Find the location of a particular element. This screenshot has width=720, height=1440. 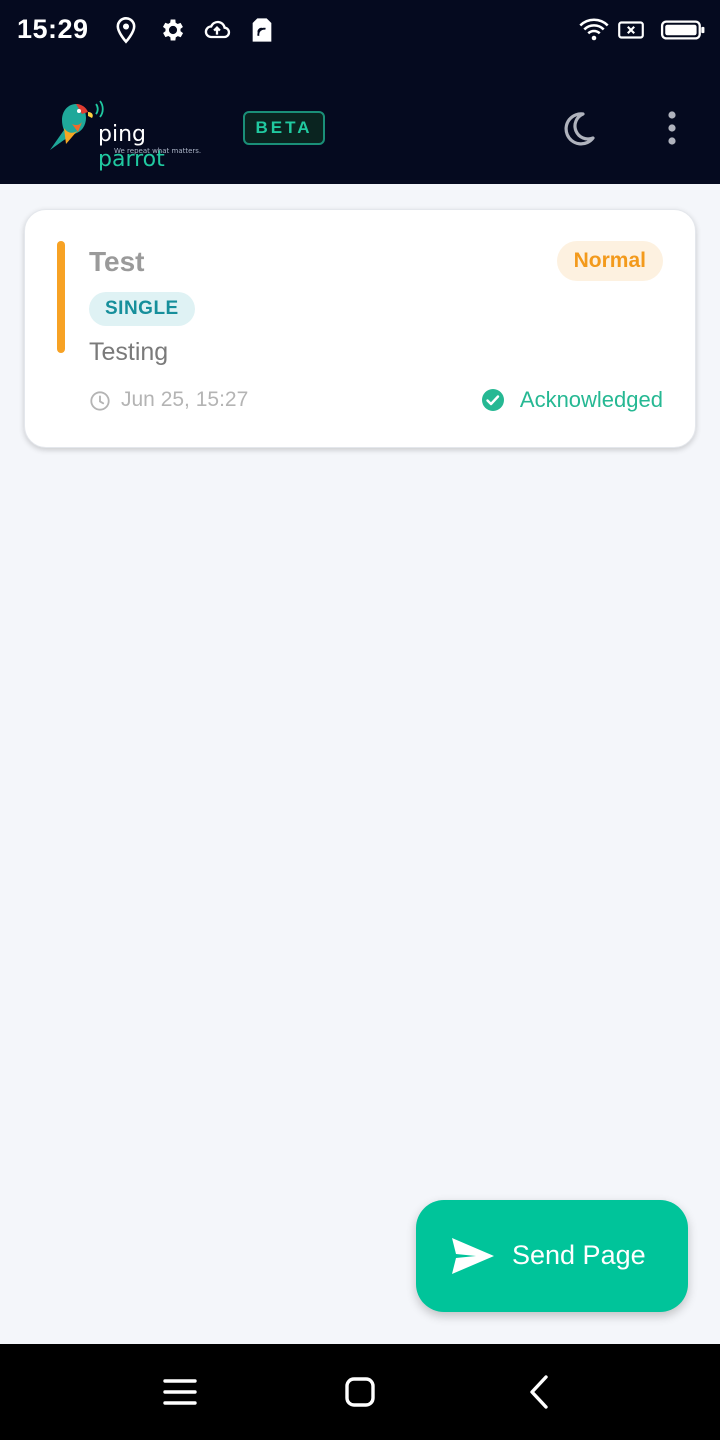

gear-icon is located at coordinates (173, 30).